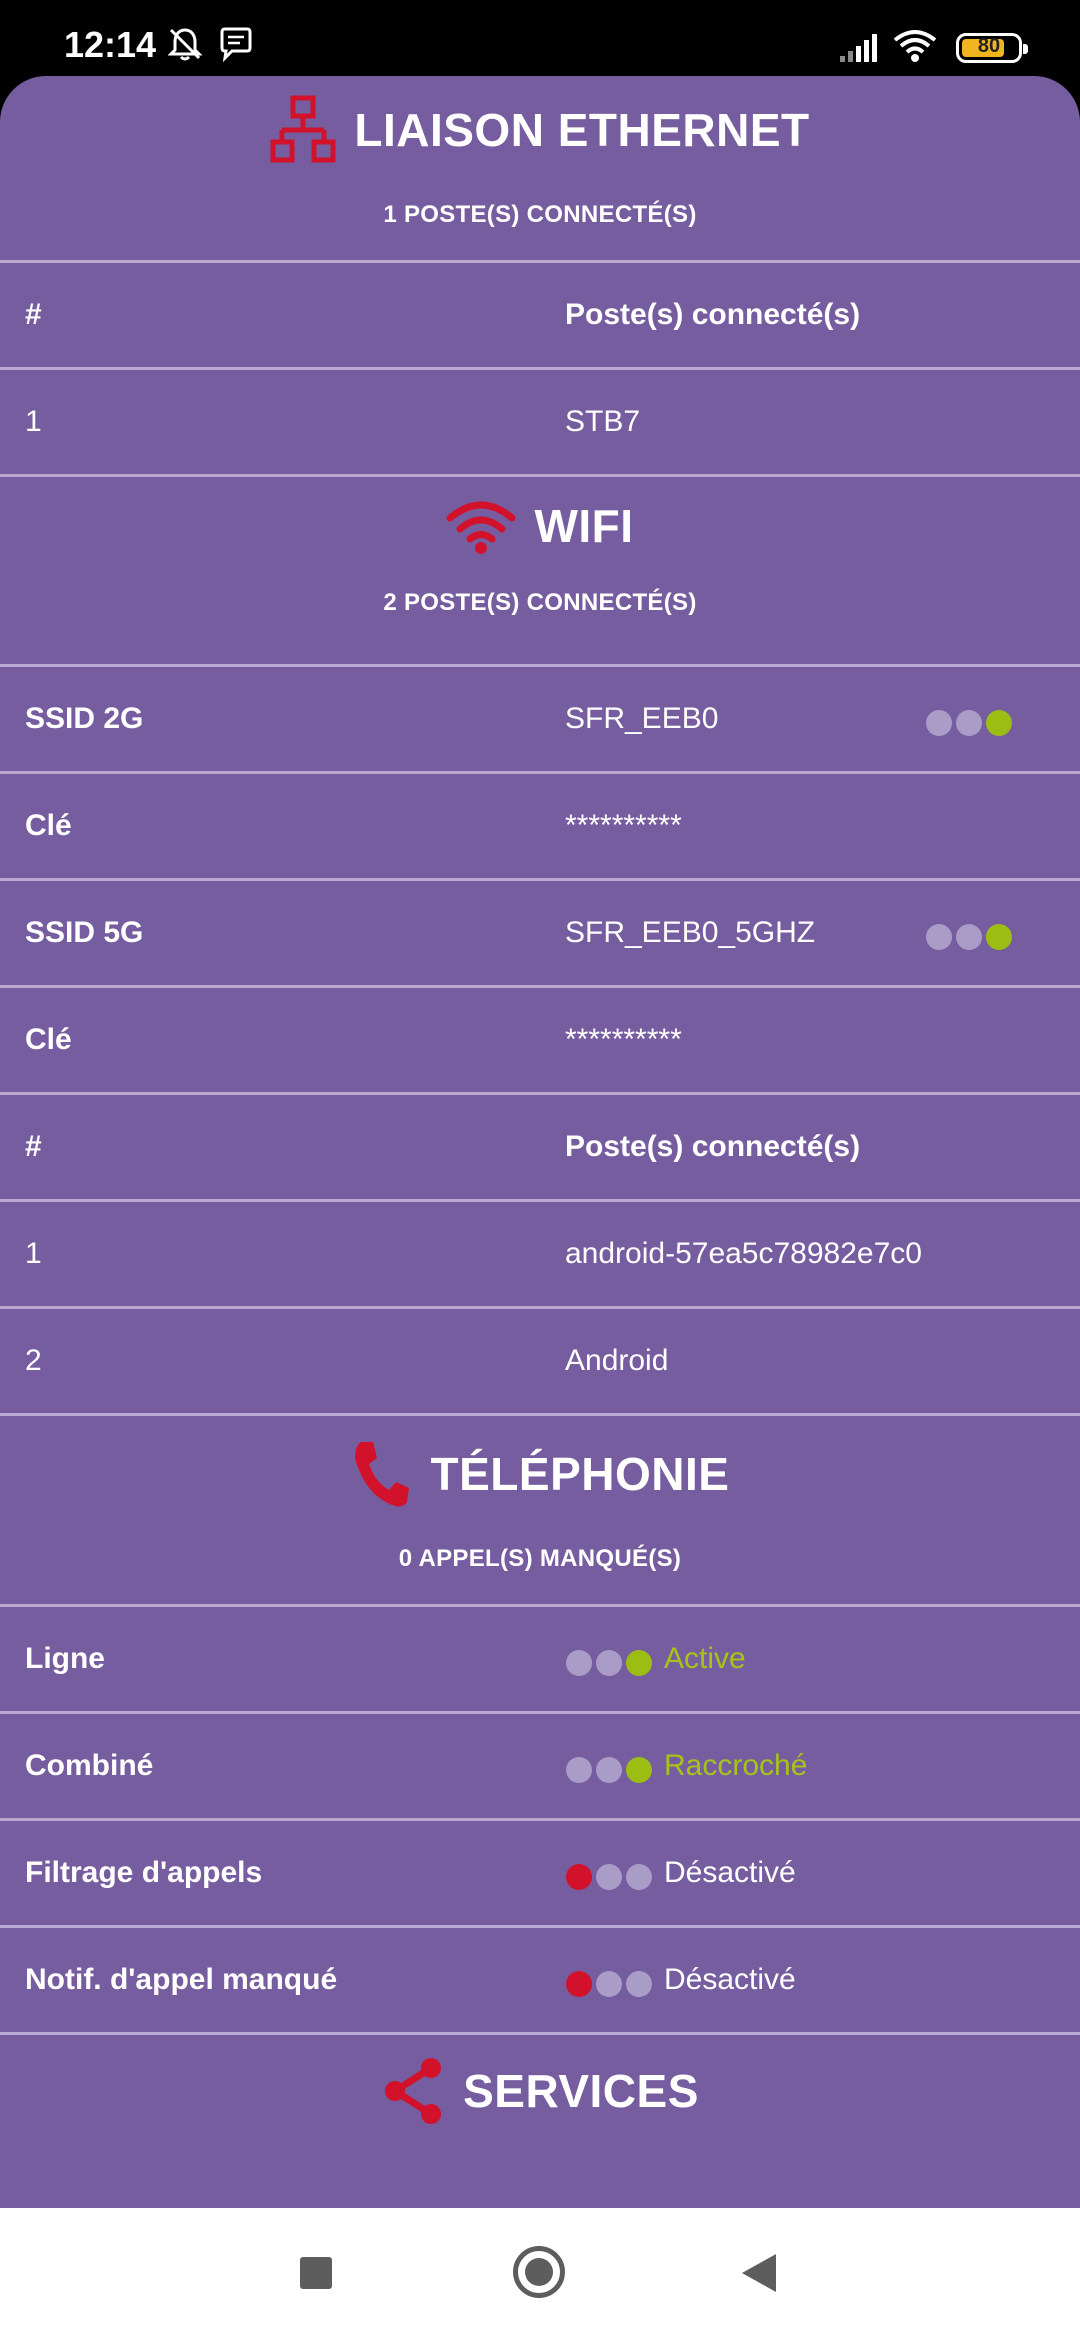 Image resolution: width=1080 pixels, height=2340 pixels. I want to click on ethernet-title: LIAISON ETHERNET, so click(539, 130).